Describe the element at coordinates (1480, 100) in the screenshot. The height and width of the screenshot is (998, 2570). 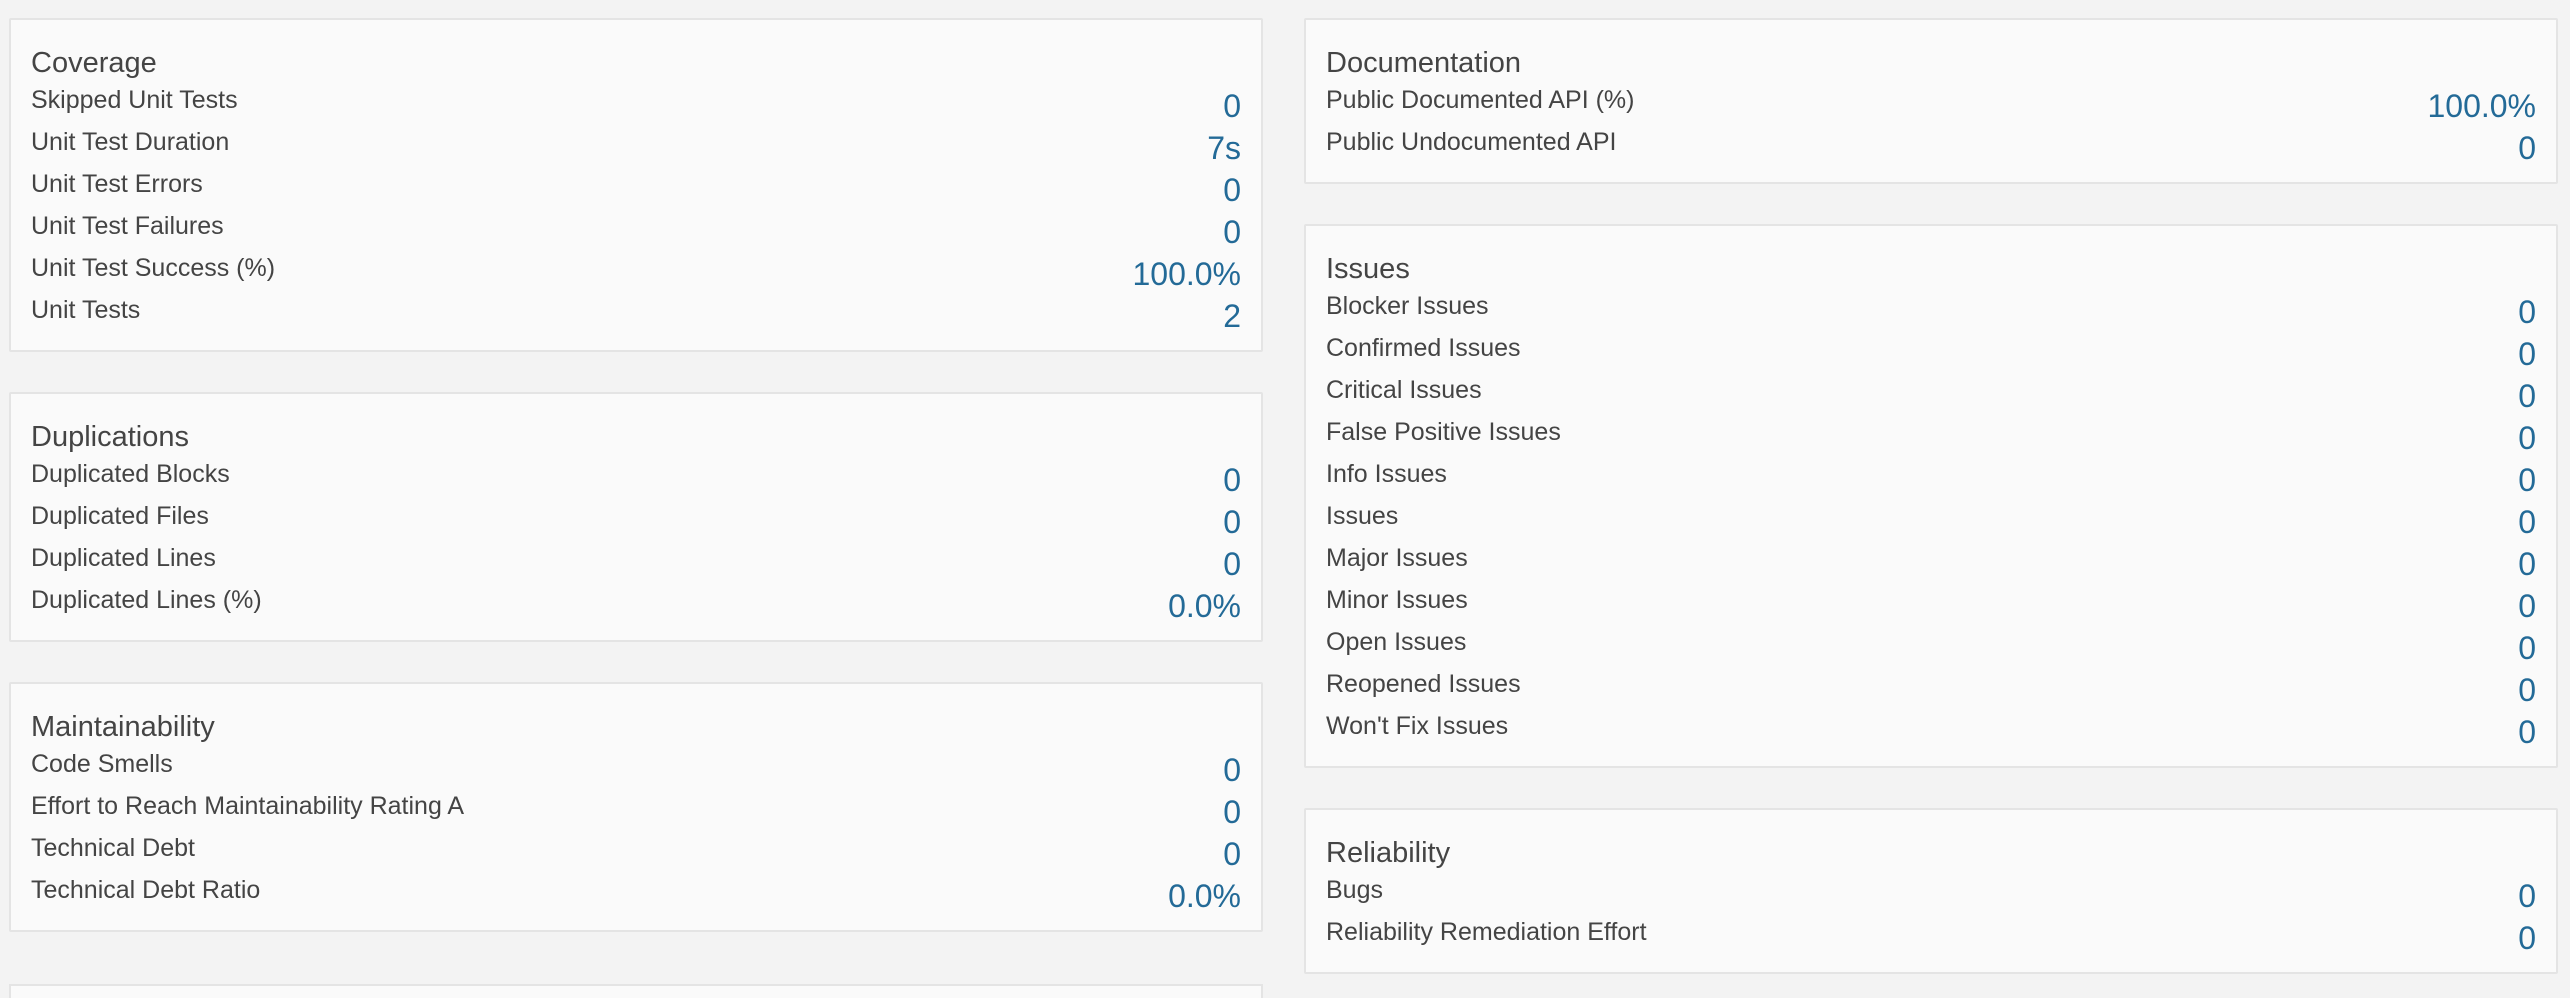
I see `metric-label: Public Documented API (%)` at that location.